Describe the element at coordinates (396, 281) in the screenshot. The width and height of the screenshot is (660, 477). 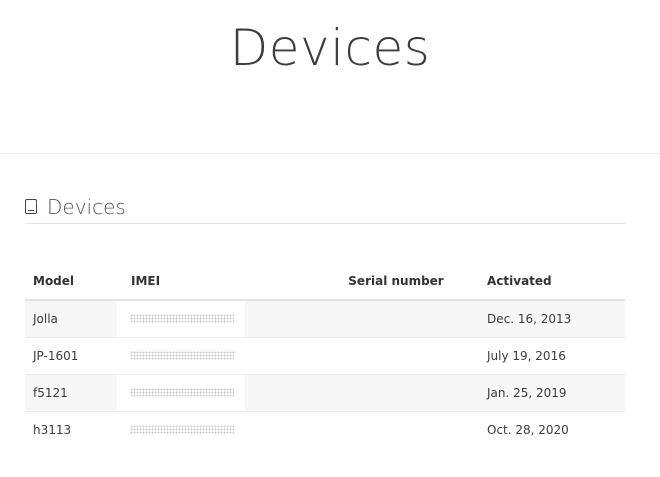
I see `column-header-serial: Serial number` at that location.